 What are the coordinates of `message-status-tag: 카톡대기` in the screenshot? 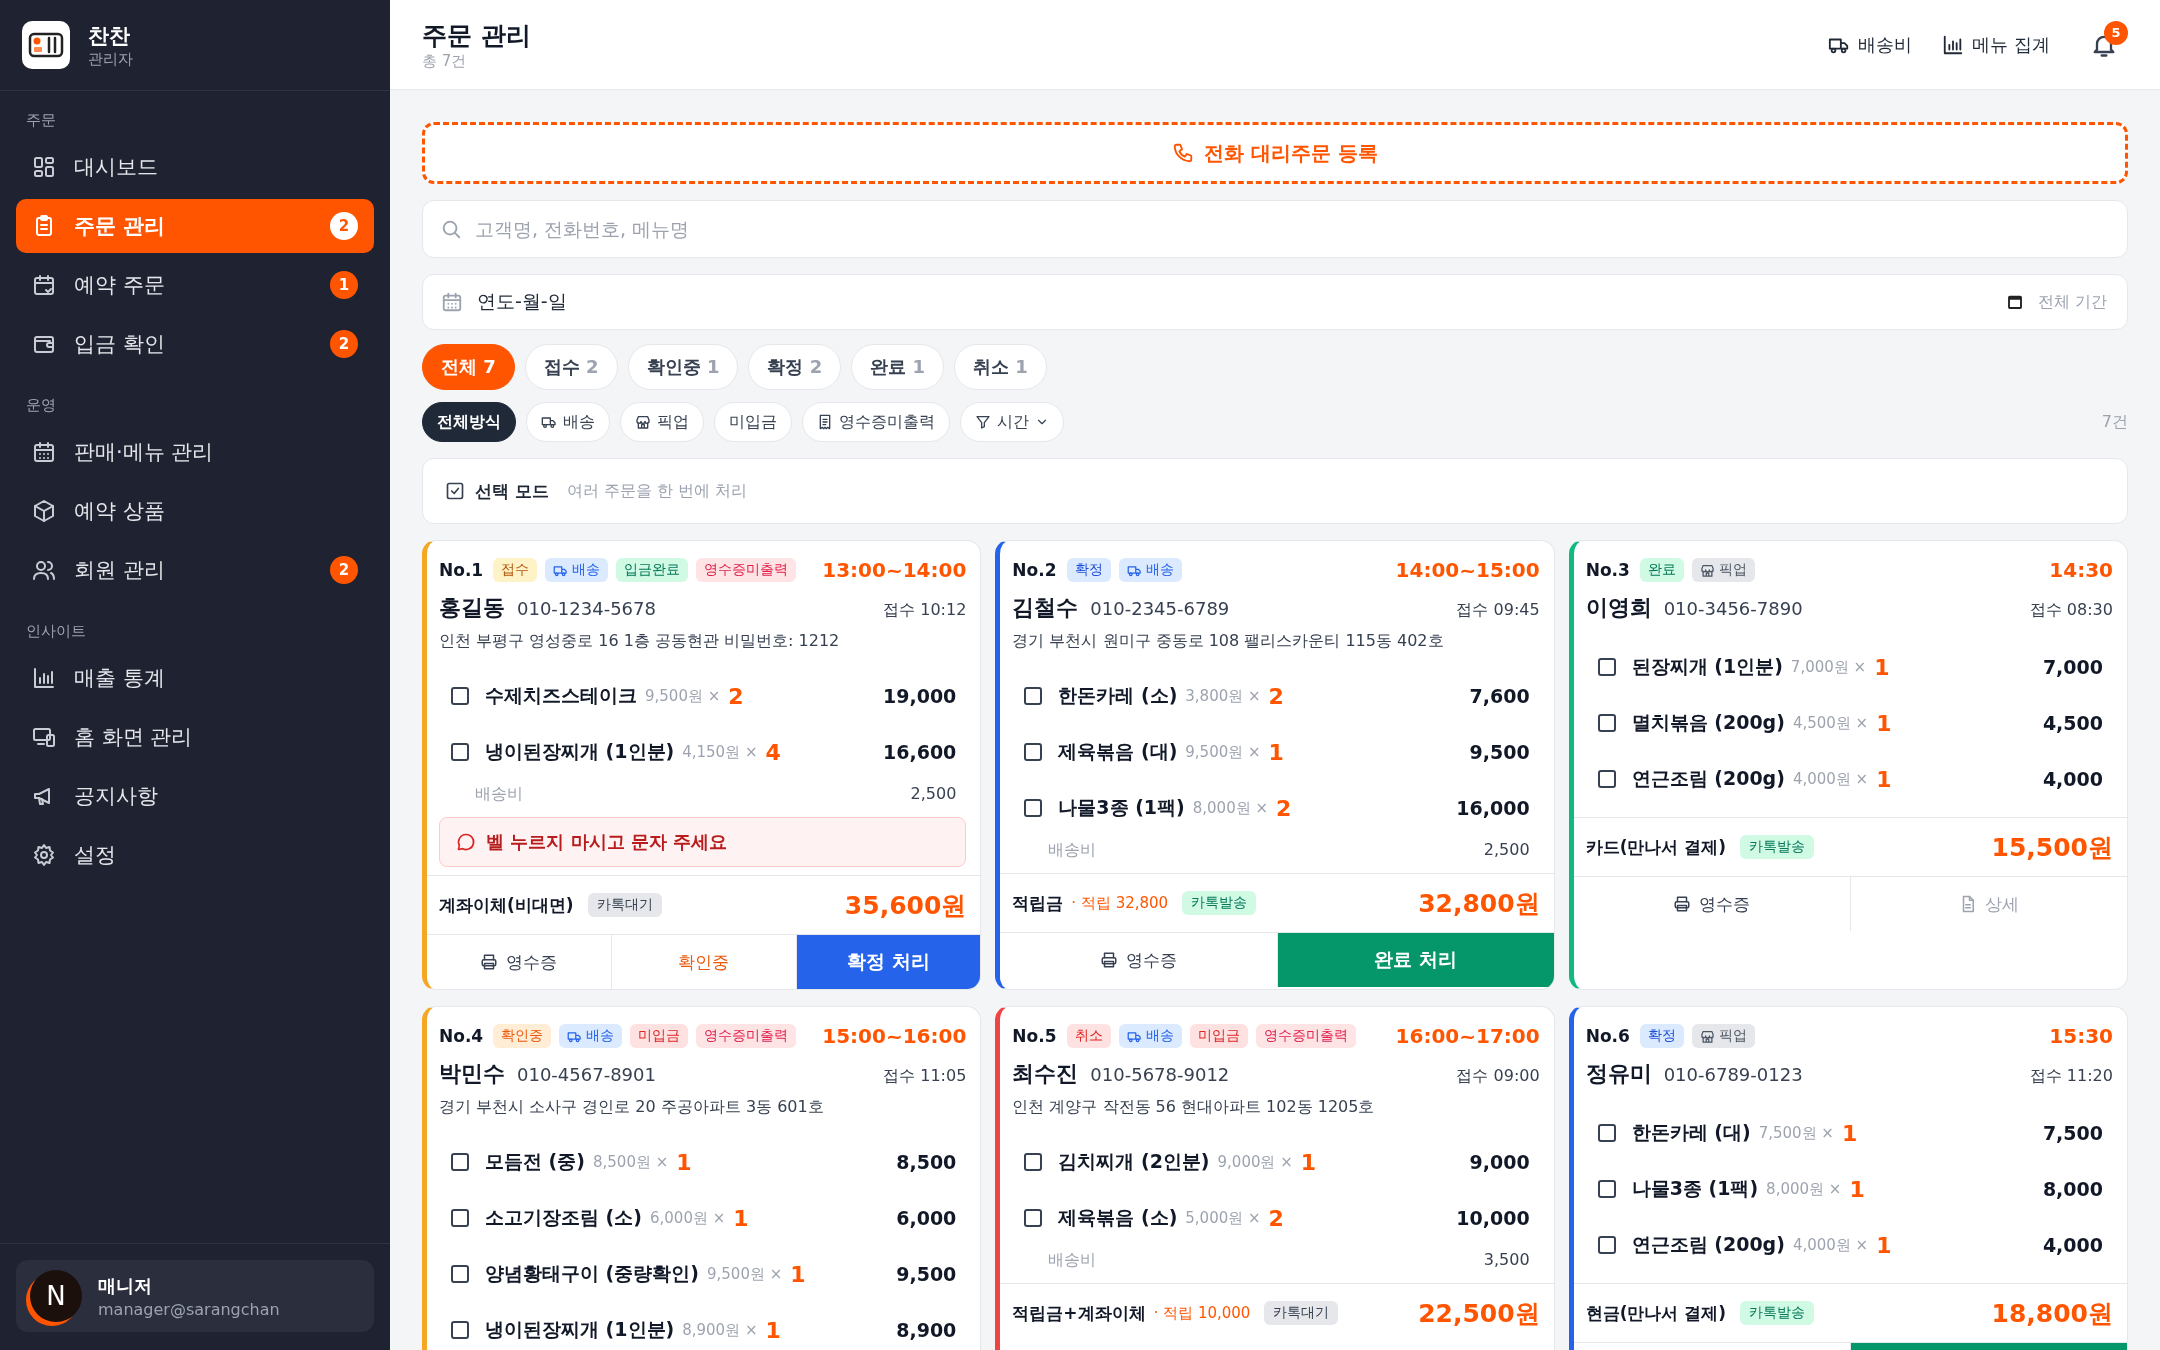 It's located at (624, 905).